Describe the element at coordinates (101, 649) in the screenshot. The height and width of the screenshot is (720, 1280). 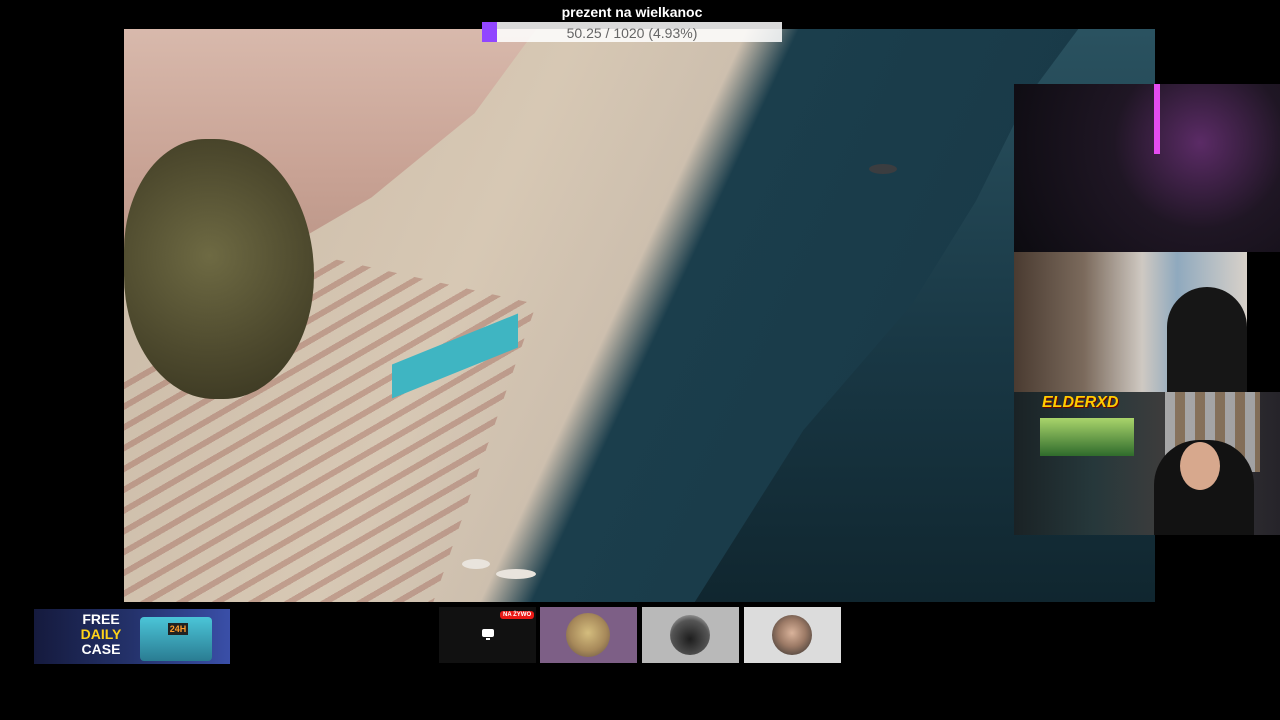
I see `promo-line-case: CASE` at that location.